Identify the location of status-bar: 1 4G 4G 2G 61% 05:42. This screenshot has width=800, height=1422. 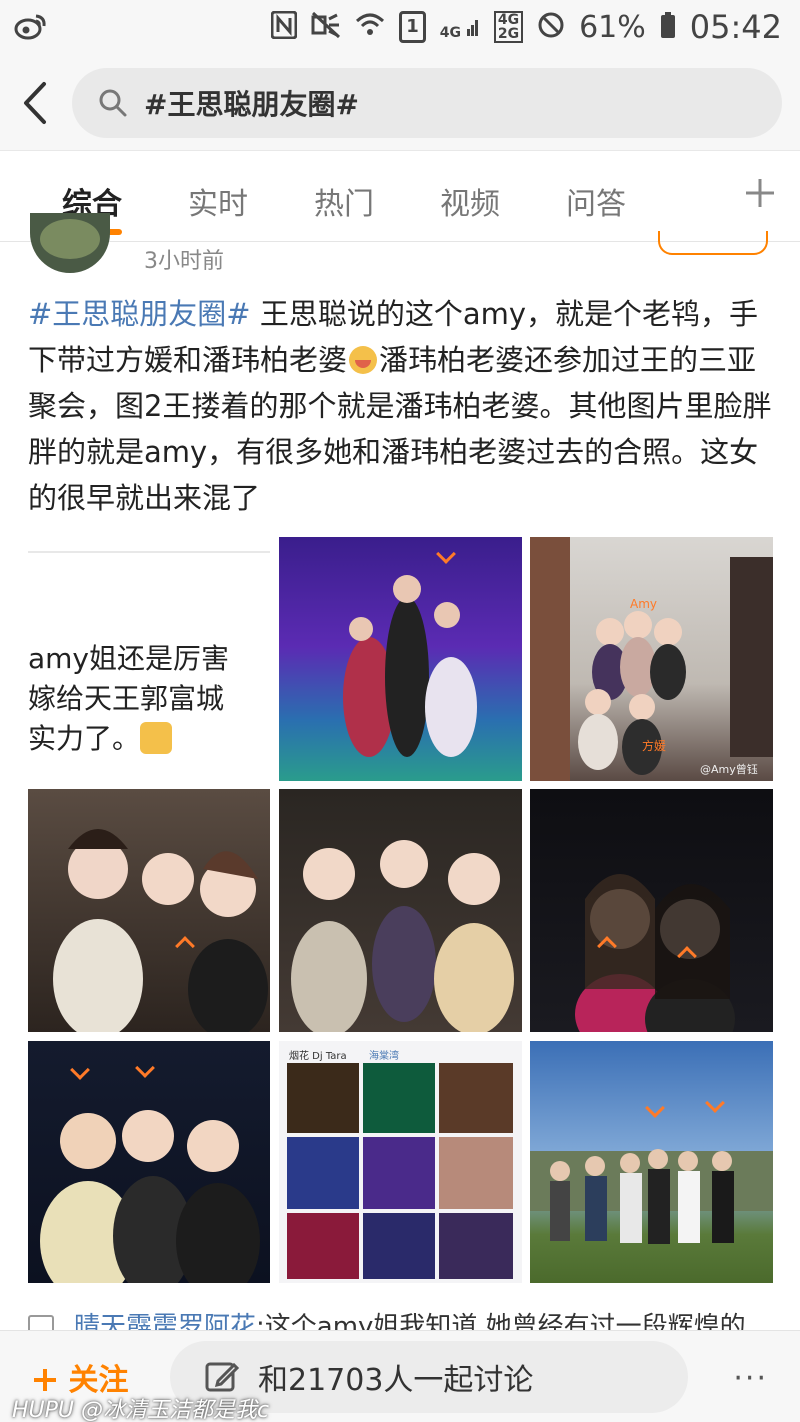
(400, 28).